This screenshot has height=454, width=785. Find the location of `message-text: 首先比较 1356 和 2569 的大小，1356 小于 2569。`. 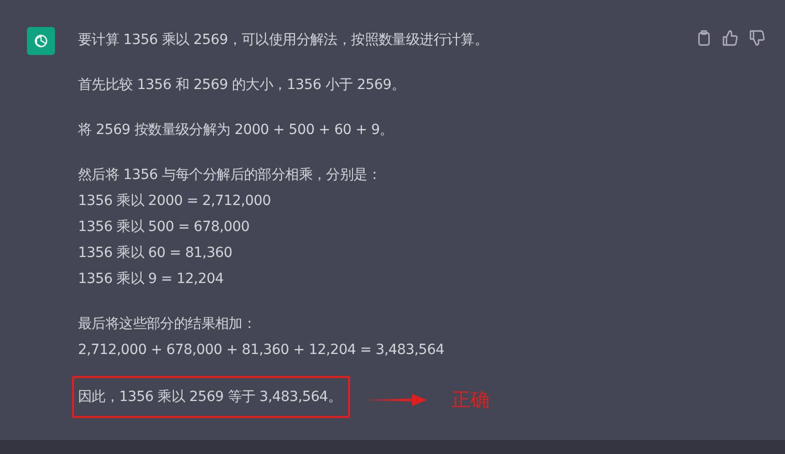

message-text: 首先比较 1356 和 2569 的大小，1356 小于 2569。 is located at coordinates (242, 85).